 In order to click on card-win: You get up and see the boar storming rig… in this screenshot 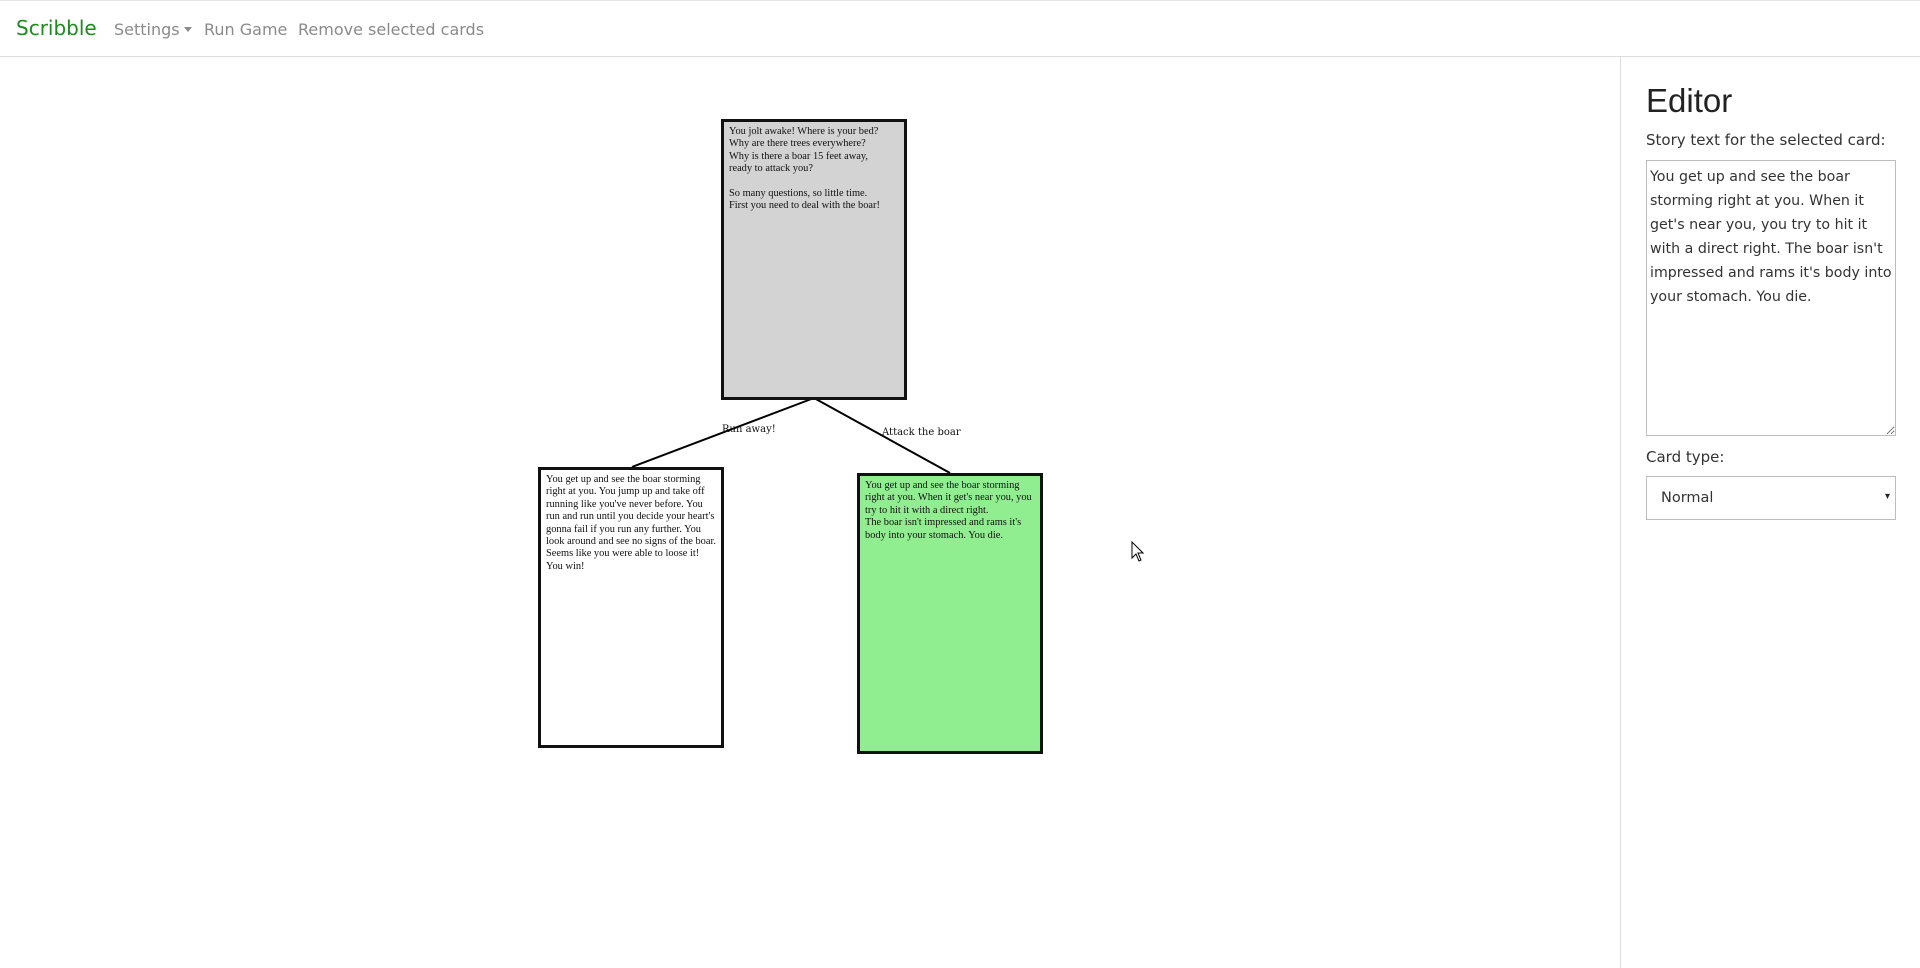, I will do `click(631, 607)`.